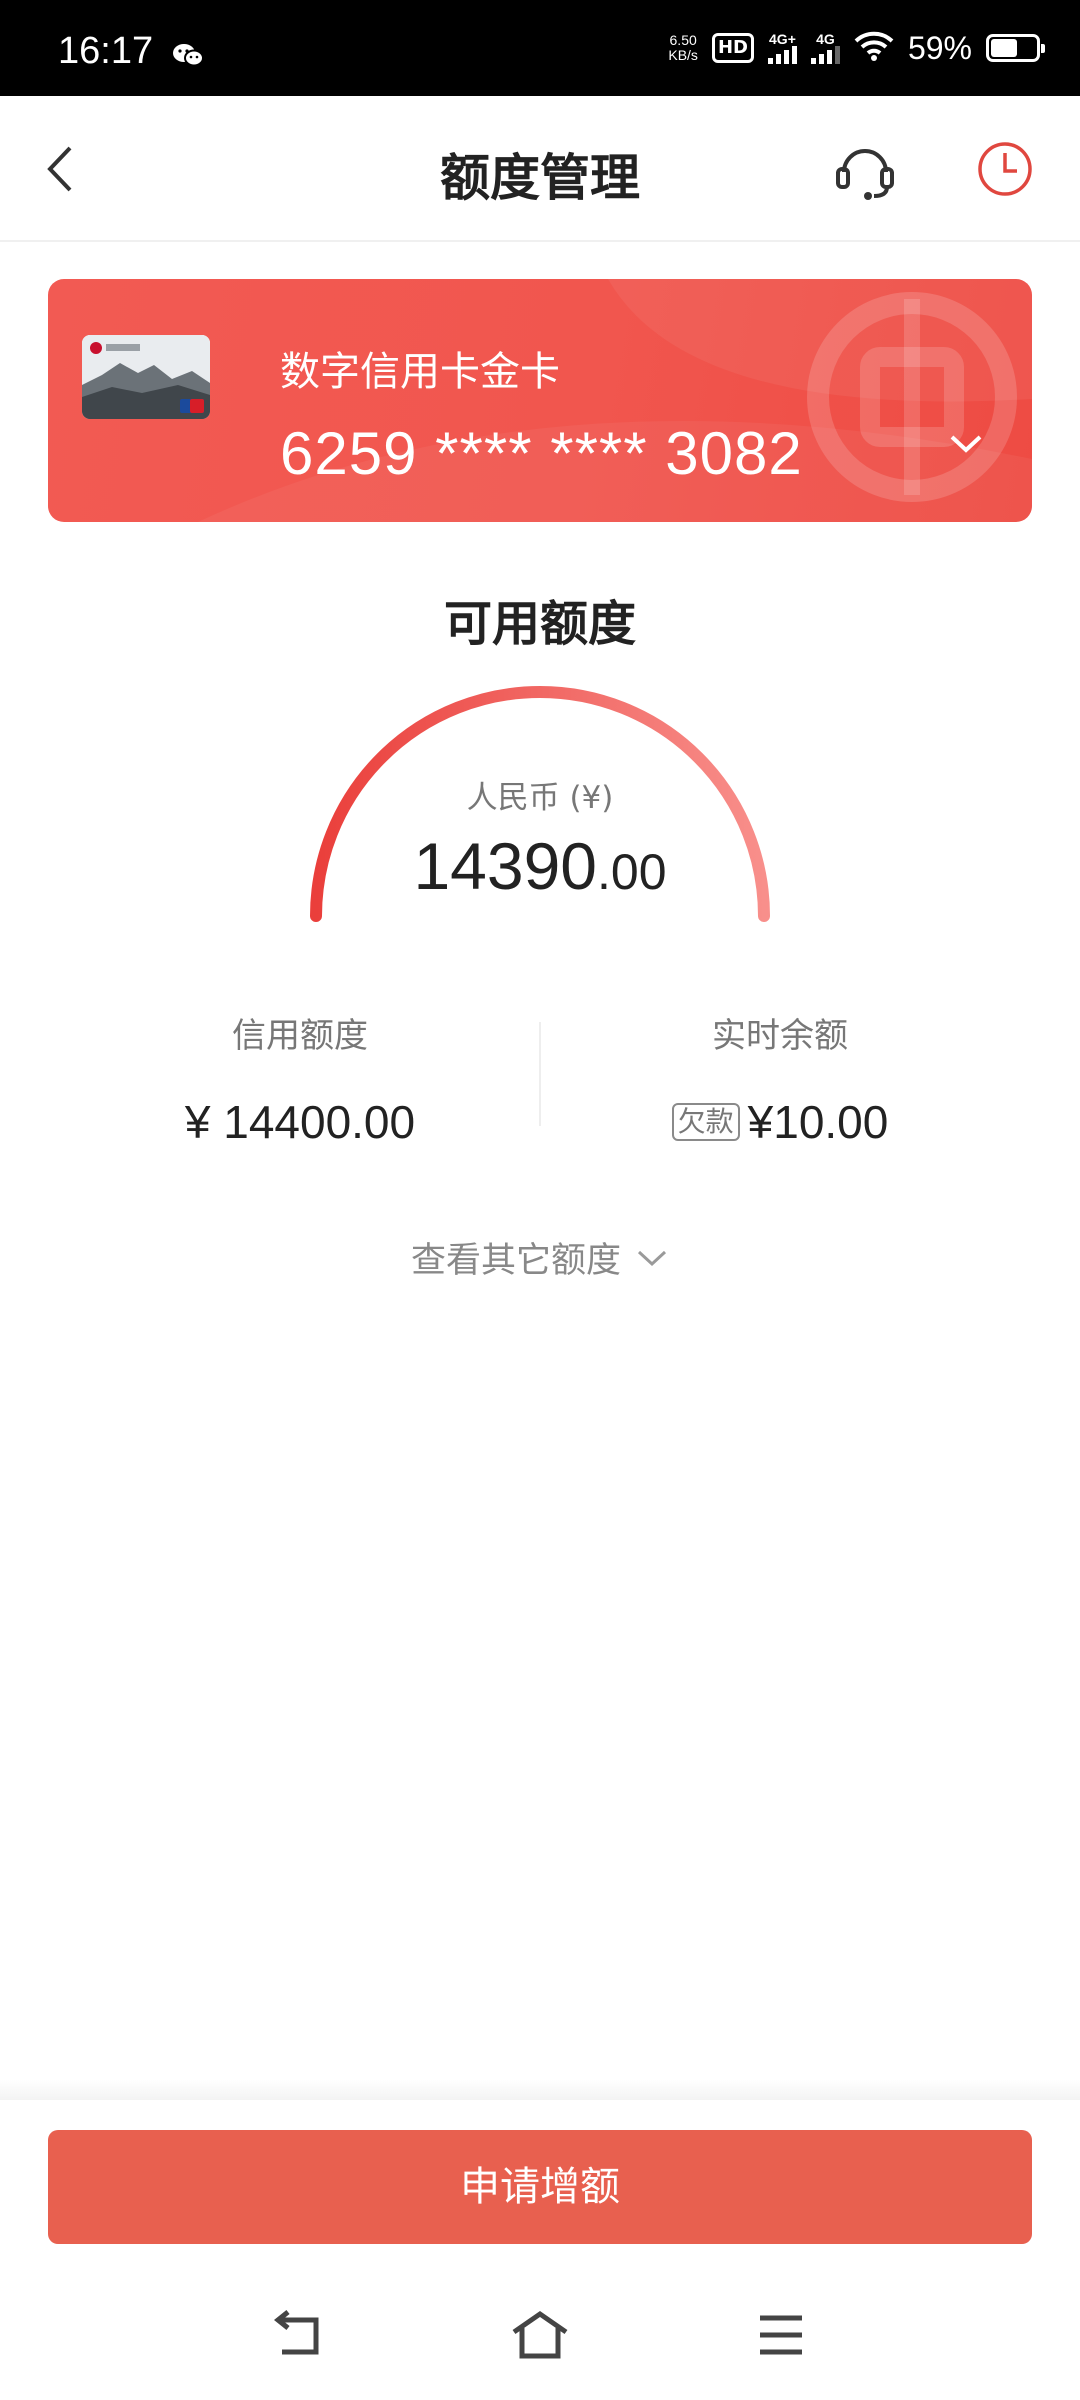 This screenshot has height=2400, width=1080. I want to click on network-speed: 6.50 KB/s, so click(683, 47).